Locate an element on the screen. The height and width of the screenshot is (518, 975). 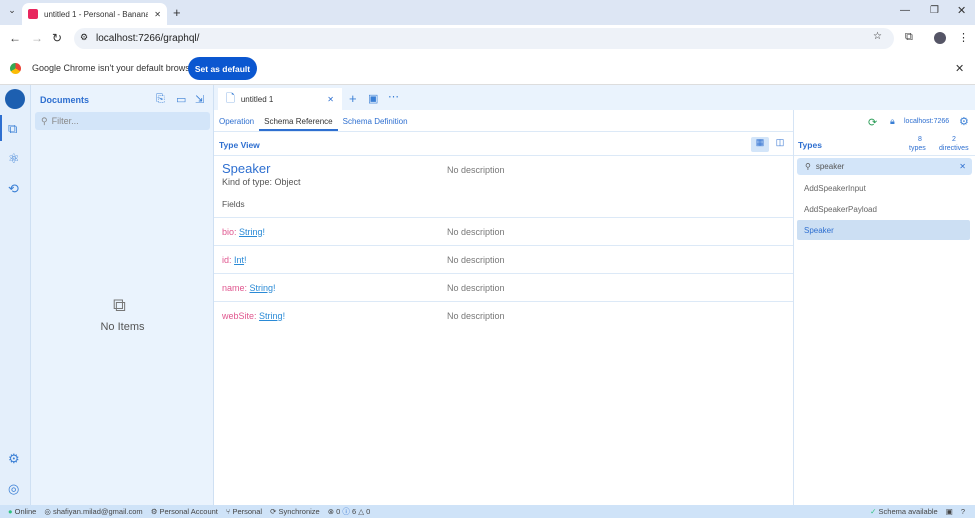
connection-settings-icon: ⚙ is located at coordinates (964, 121).